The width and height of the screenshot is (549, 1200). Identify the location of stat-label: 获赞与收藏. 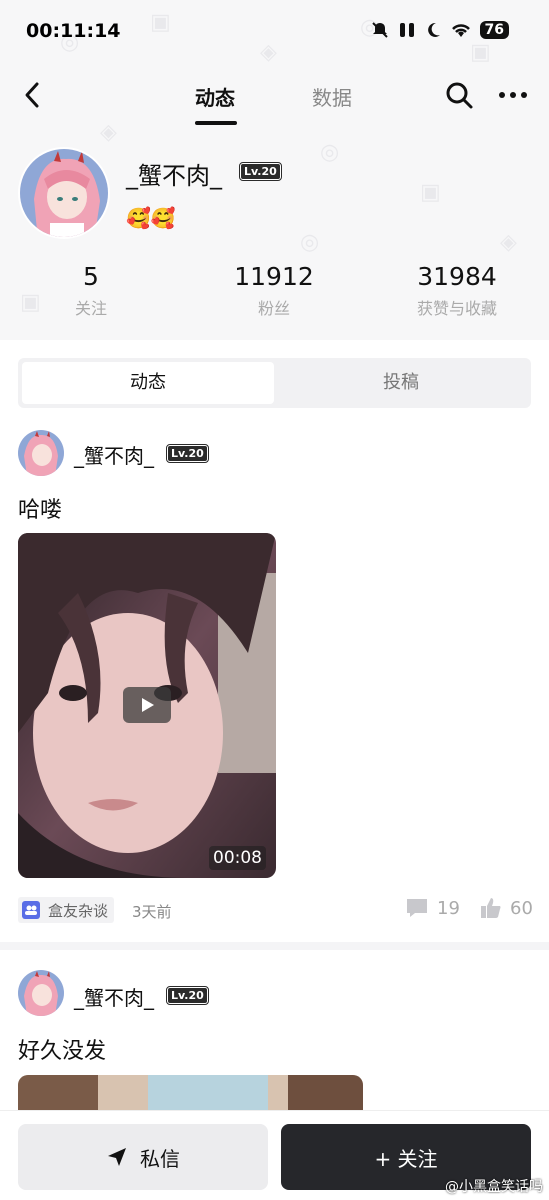
(456, 308).